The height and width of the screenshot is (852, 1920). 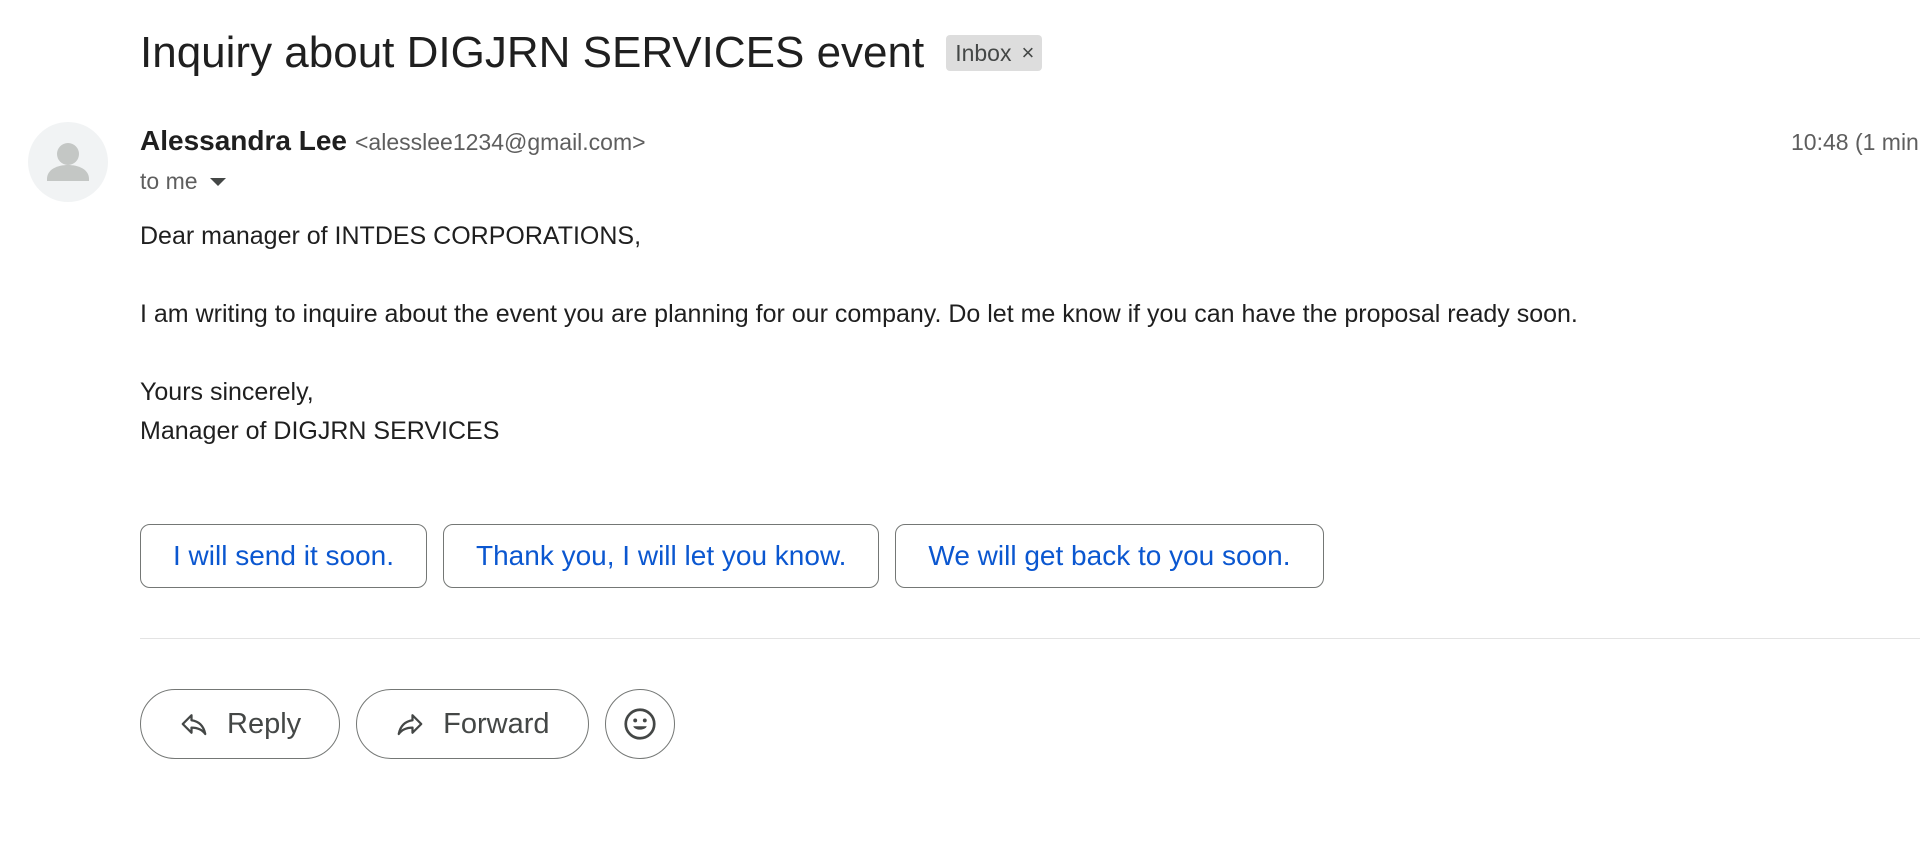 I want to click on emoji-icon, so click(x=639, y=724).